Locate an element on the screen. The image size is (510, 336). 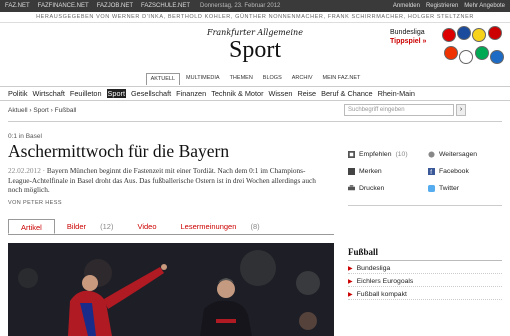
tab-artikel: Artikel is located at coordinates (31, 226).